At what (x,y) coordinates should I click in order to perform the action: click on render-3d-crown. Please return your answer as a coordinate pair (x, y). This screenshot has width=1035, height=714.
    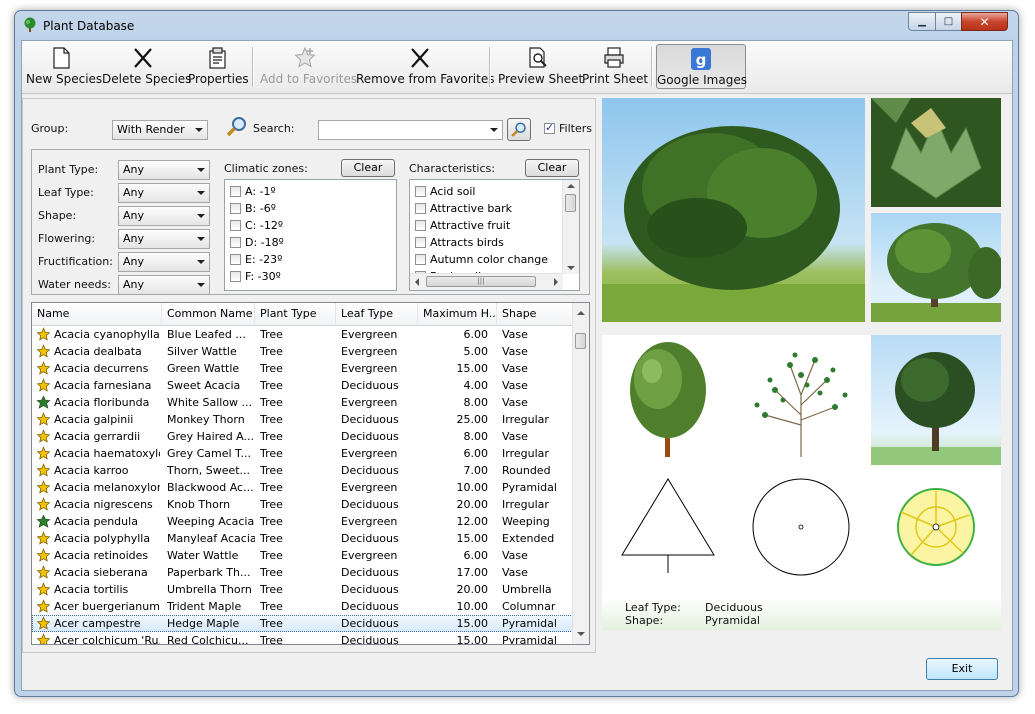
    Looking at the image, I should click on (668, 400).